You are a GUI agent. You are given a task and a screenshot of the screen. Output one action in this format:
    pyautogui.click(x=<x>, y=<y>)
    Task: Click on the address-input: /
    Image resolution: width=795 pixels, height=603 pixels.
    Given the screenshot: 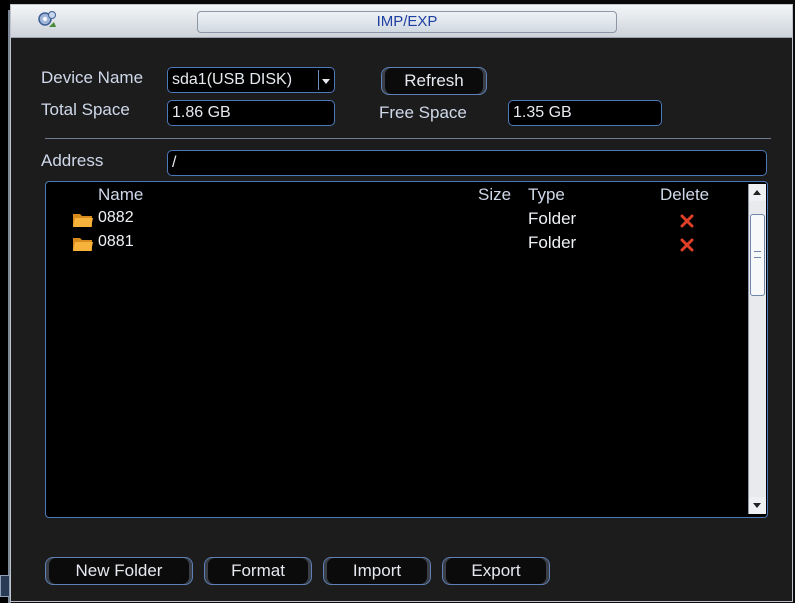 What is the action you would take?
    pyautogui.click(x=467, y=163)
    